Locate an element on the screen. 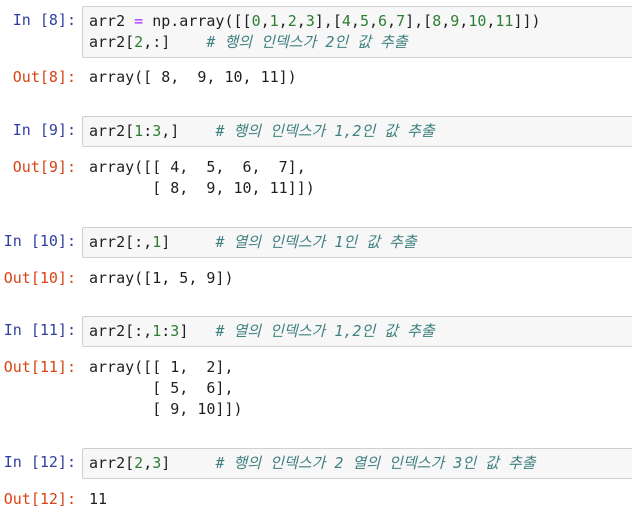 The width and height of the screenshot is (632, 515). number-token: 5 is located at coordinates (364, 21).